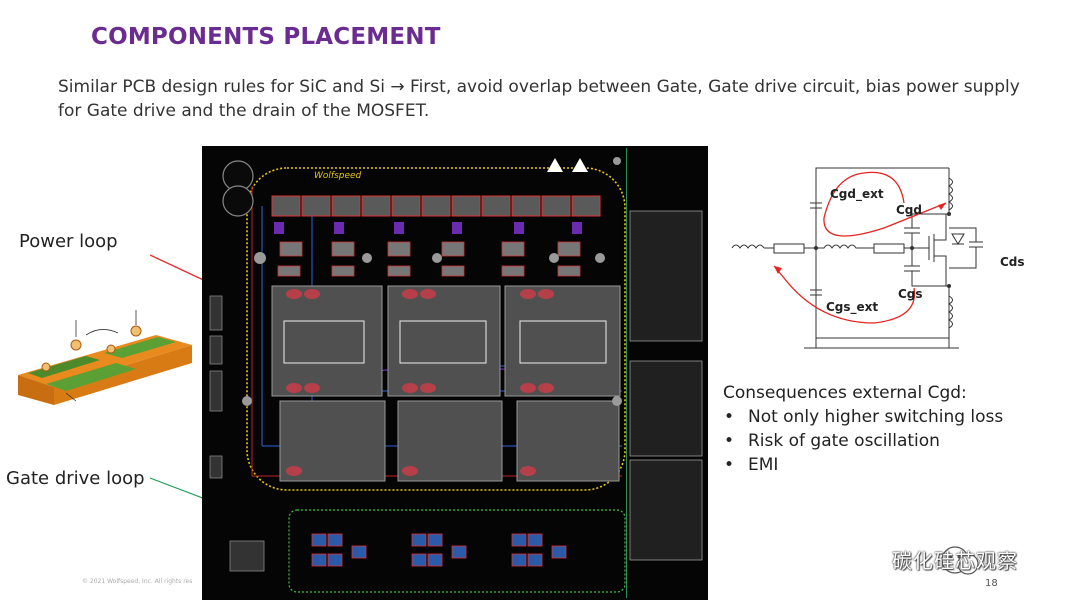  What do you see at coordinates (852, 307) in the screenshot?
I see `cgs-ext-label: Cgs_ext` at bounding box center [852, 307].